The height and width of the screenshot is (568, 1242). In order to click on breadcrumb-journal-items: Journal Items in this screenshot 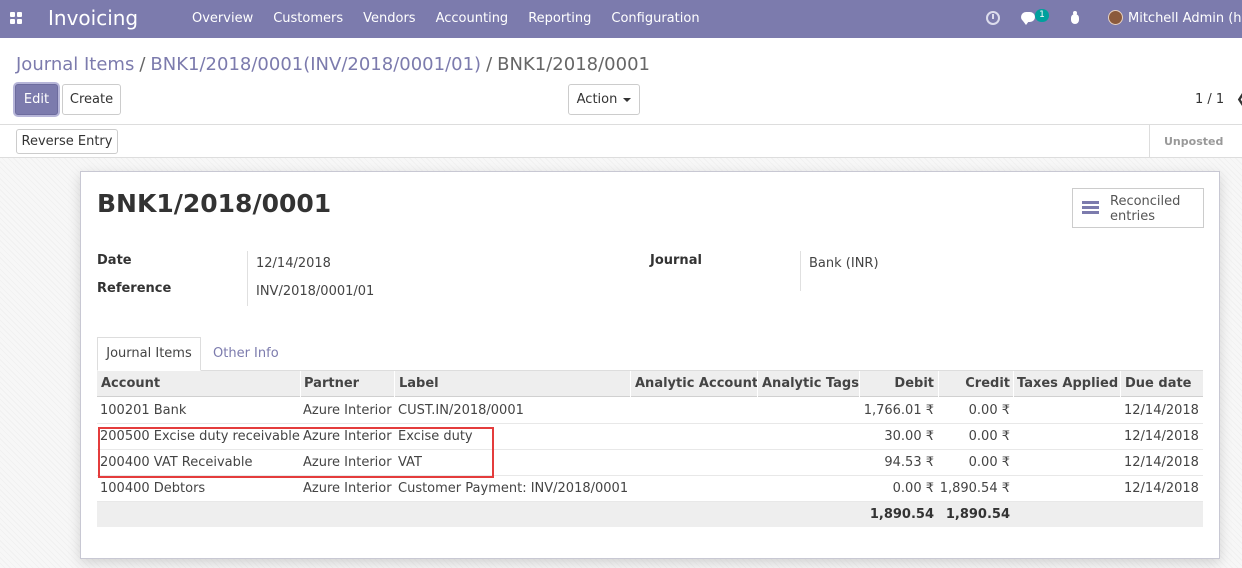, I will do `click(75, 64)`.